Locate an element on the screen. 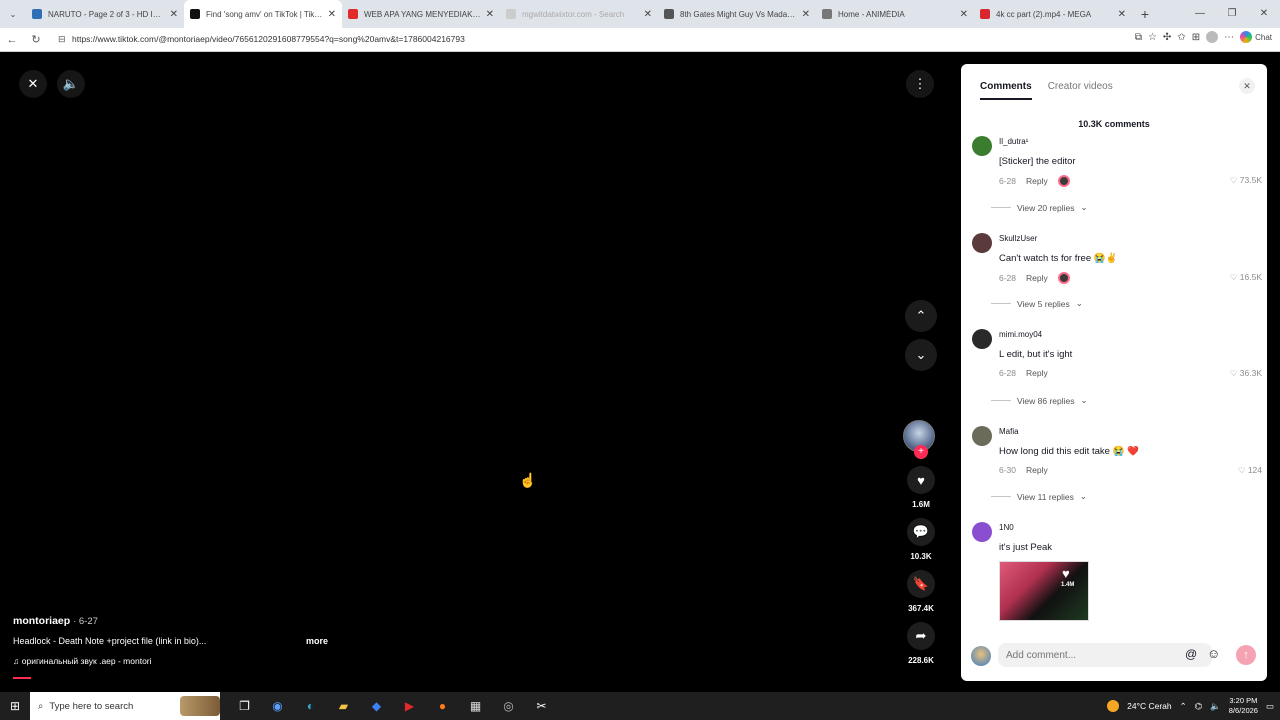 The height and width of the screenshot is (720, 1280). chrome-icon: ◎ is located at coordinates (508, 706).